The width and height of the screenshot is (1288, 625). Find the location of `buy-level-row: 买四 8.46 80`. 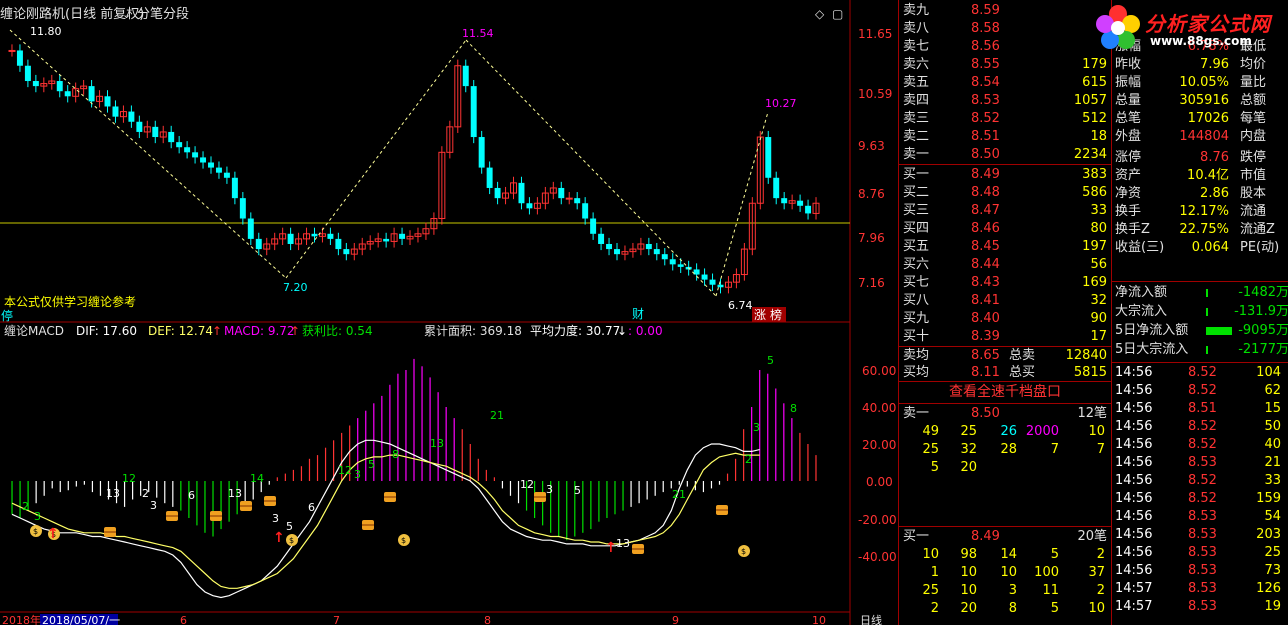

buy-level-row: 买四 8.46 80 is located at coordinates (1005, 229).